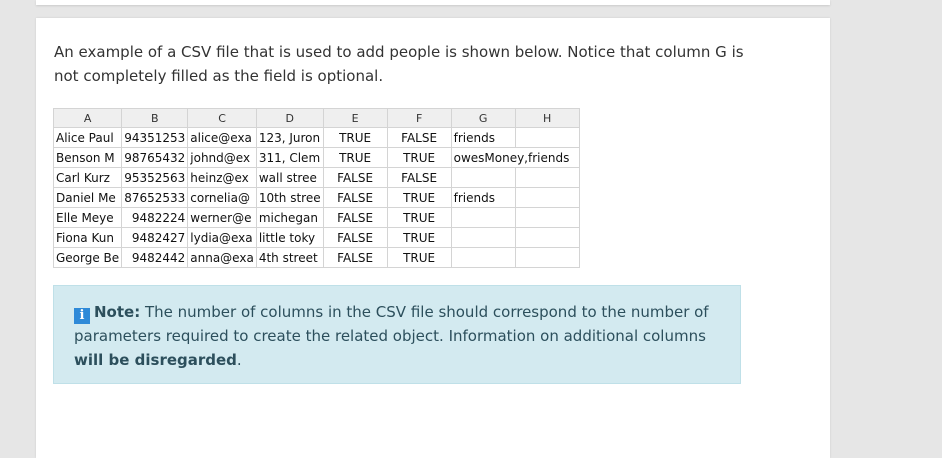  What do you see at coordinates (222, 137) in the screenshot?
I see `email-cell: alice@exa` at bounding box center [222, 137].